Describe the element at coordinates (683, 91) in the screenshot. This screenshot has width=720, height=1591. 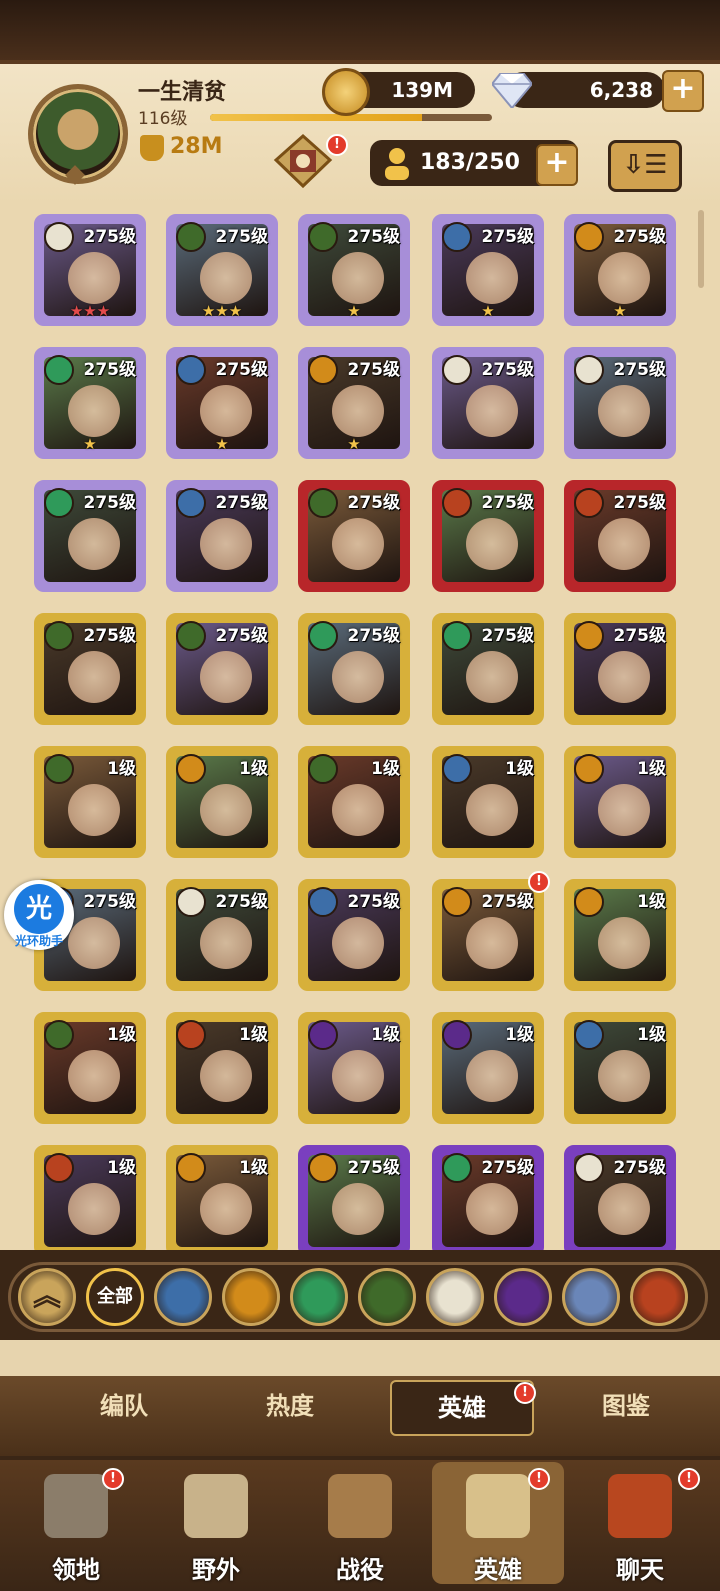
I see `add-gems-button: +` at that location.